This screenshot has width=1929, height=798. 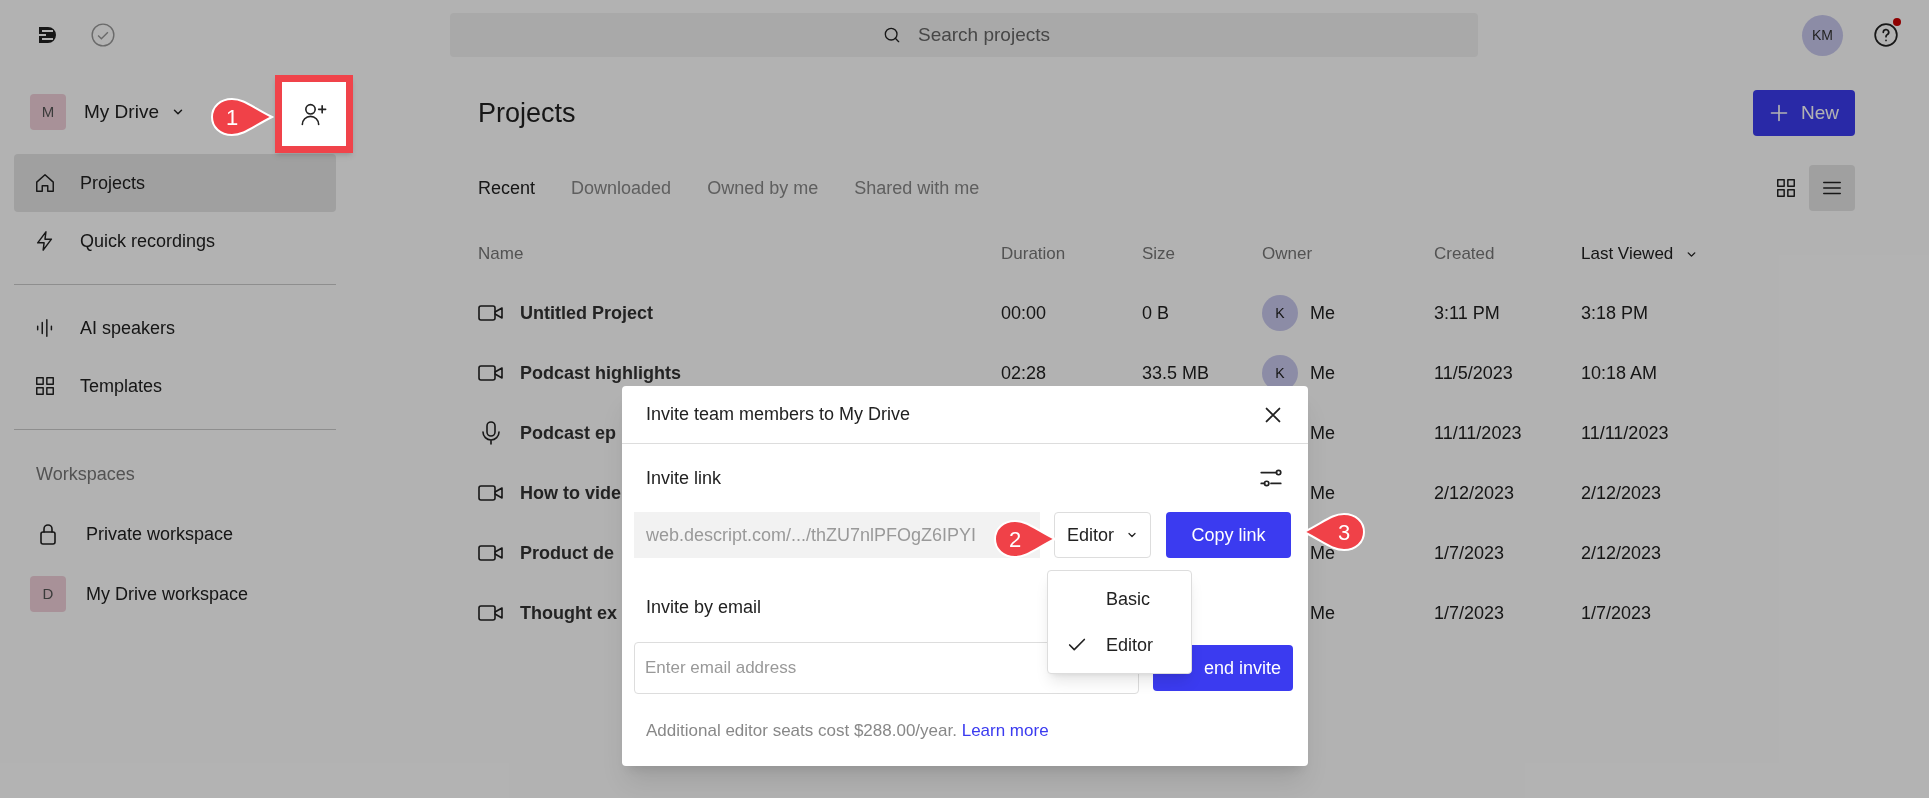 What do you see at coordinates (1467, 313) in the screenshot?
I see `table-cell-text: 3:11 PM` at bounding box center [1467, 313].